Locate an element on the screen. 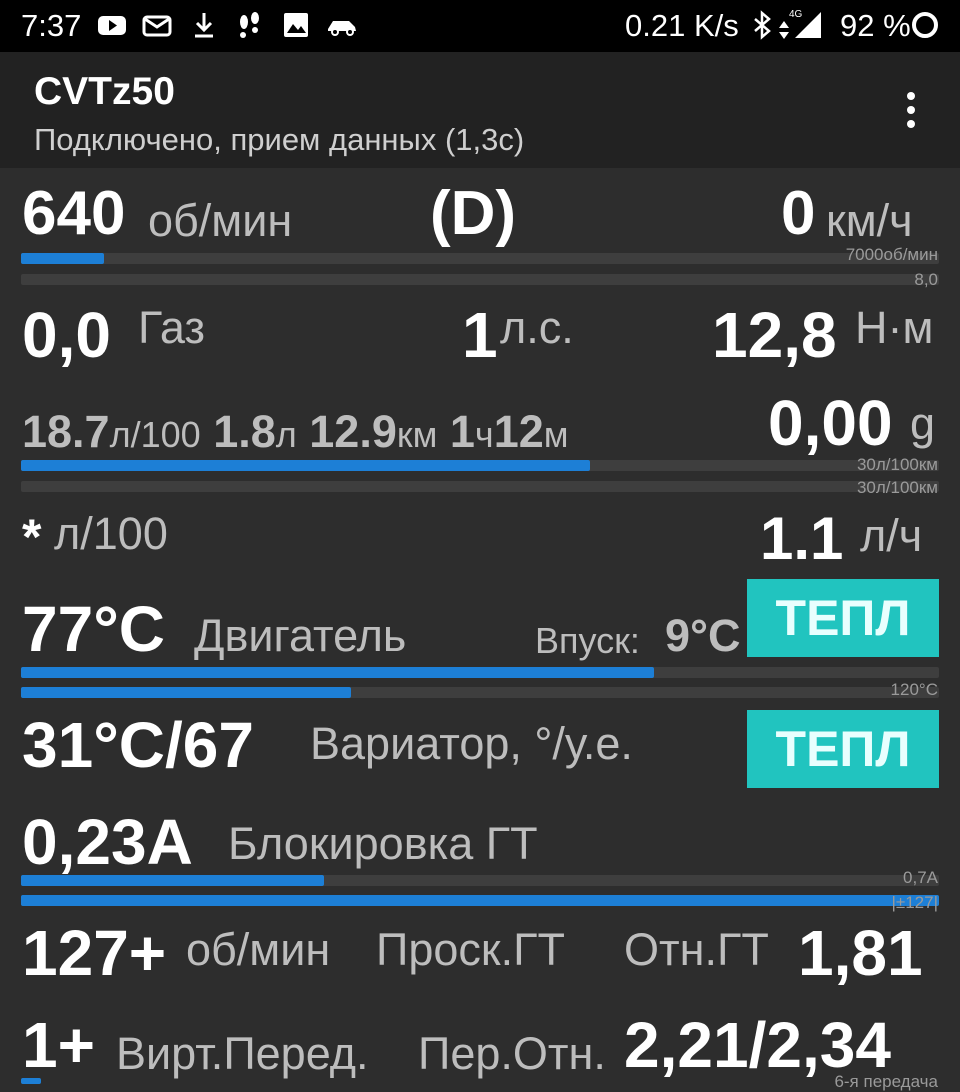 The width and height of the screenshot is (960, 1092). car-icon is located at coordinates (342, 28).